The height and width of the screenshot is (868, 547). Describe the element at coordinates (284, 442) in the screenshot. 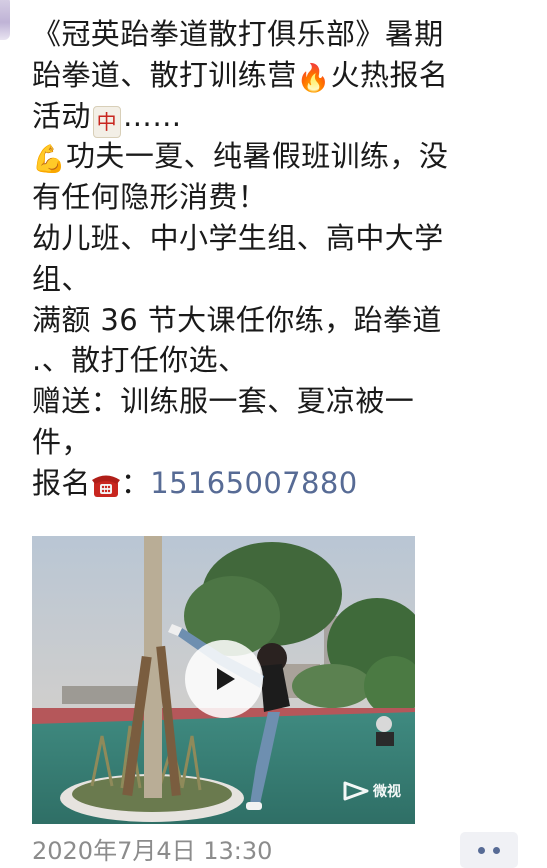

I see `post-line-11: 件，` at that location.